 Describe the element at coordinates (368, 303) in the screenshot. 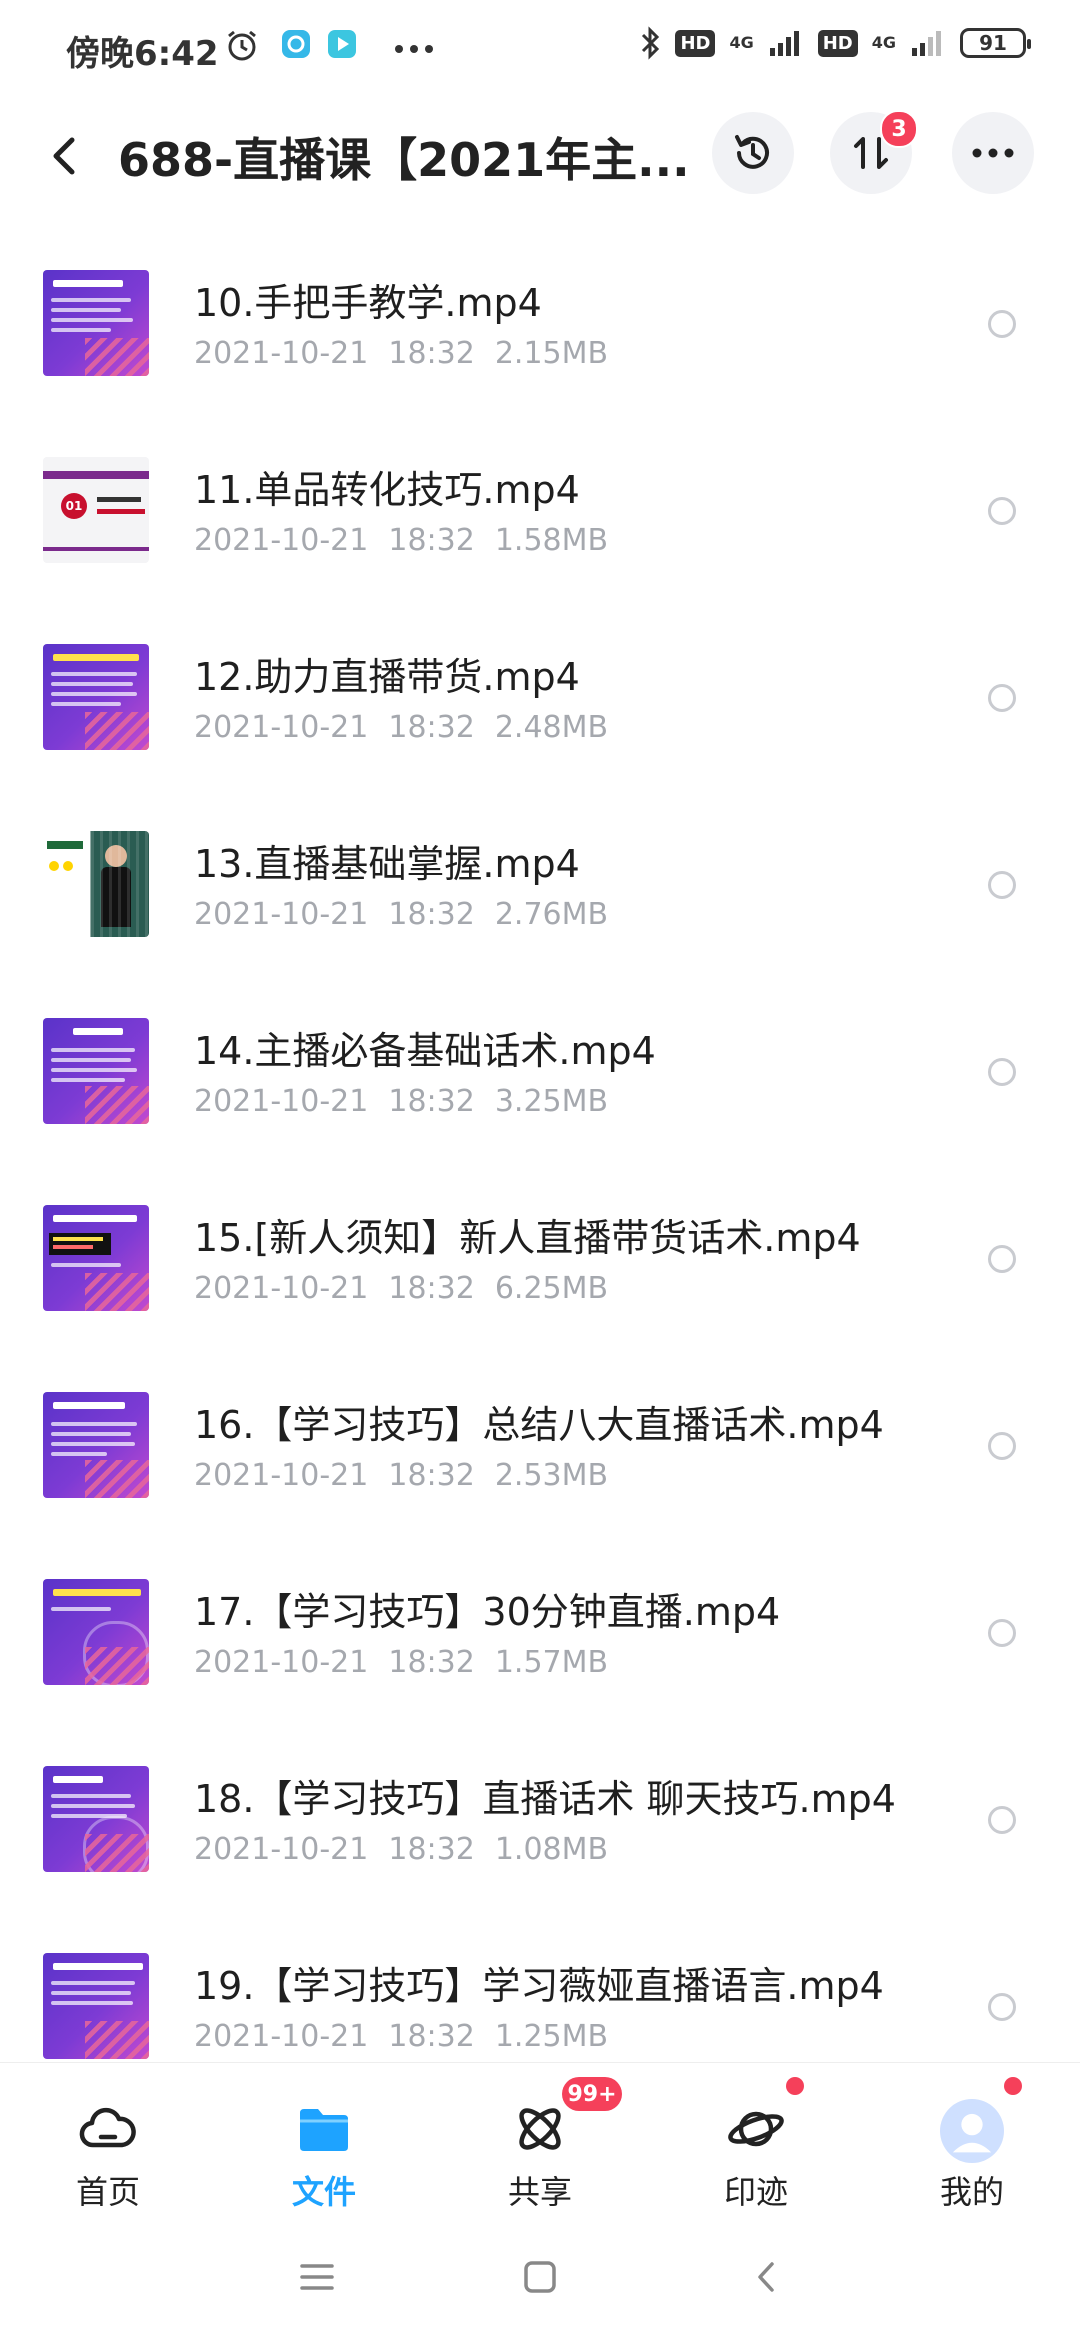

I see `file-name: 10.手把手教学.mp4` at that location.